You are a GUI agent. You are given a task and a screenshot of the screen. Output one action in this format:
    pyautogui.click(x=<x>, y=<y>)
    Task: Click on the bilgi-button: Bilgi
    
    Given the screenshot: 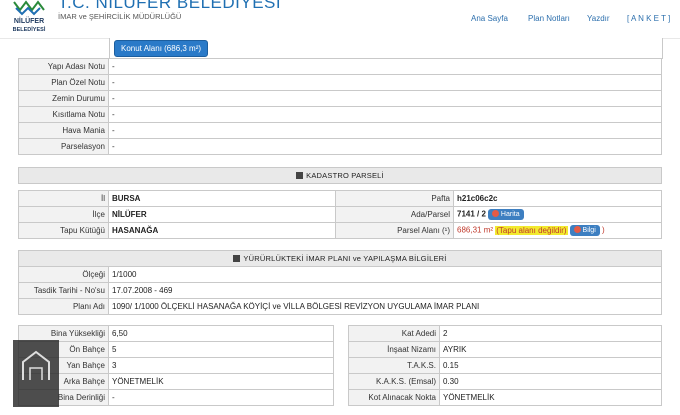 What is the action you would take?
    pyautogui.click(x=584, y=230)
    